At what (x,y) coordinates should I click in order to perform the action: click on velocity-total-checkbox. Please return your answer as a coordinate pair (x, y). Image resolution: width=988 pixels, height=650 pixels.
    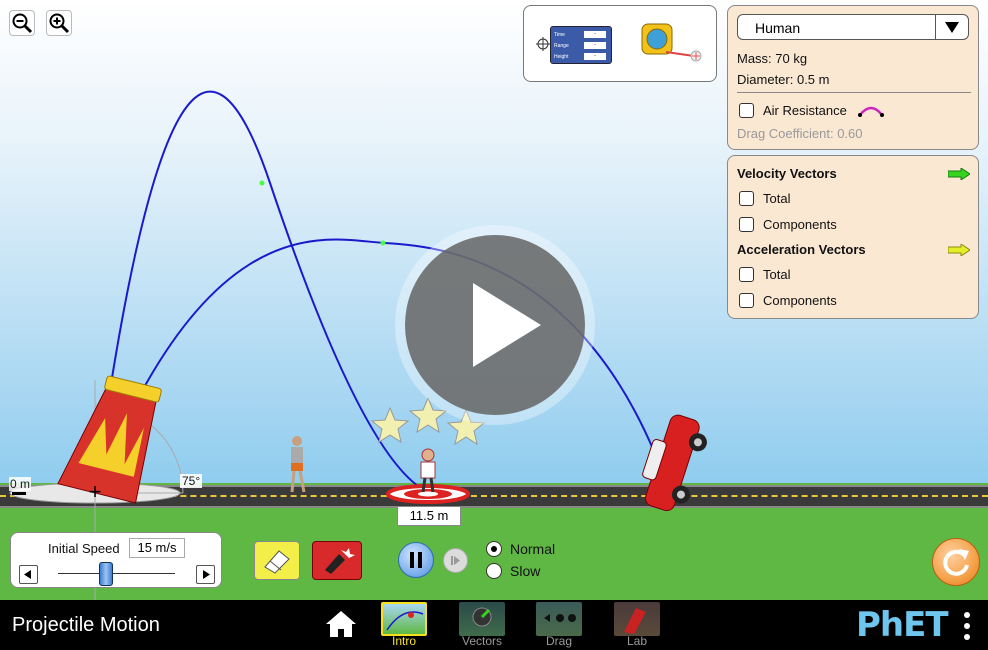
    Looking at the image, I should click on (746, 198).